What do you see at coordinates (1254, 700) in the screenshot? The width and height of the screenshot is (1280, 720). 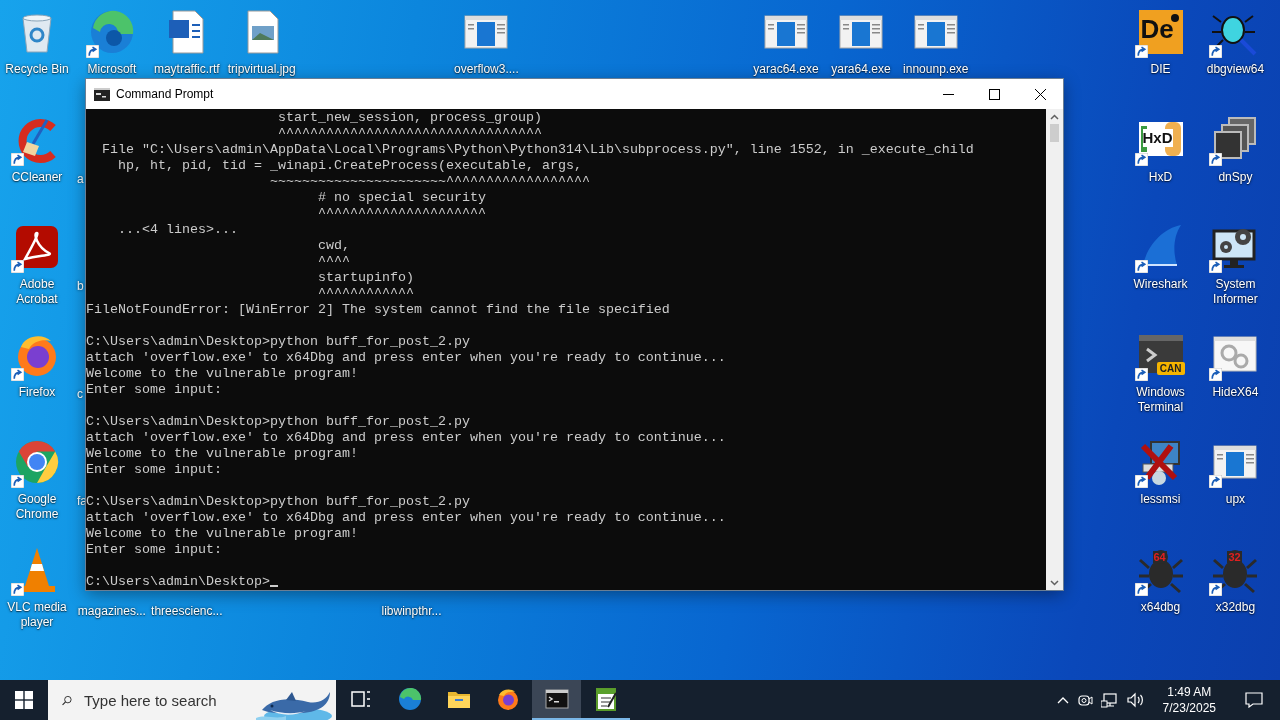 I see `notification-icon` at bounding box center [1254, 700].